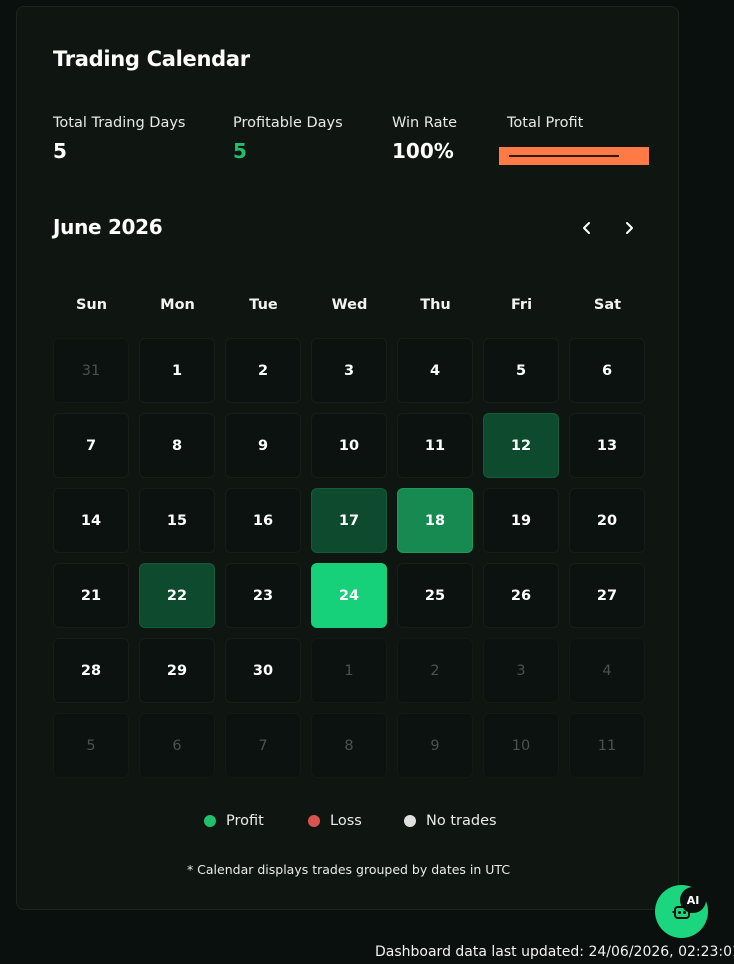 This screenshot has width=734, height=964. Describe the element at coordinates (177, 595) in the screenshot. I see `calendar-day: 22` at that location.